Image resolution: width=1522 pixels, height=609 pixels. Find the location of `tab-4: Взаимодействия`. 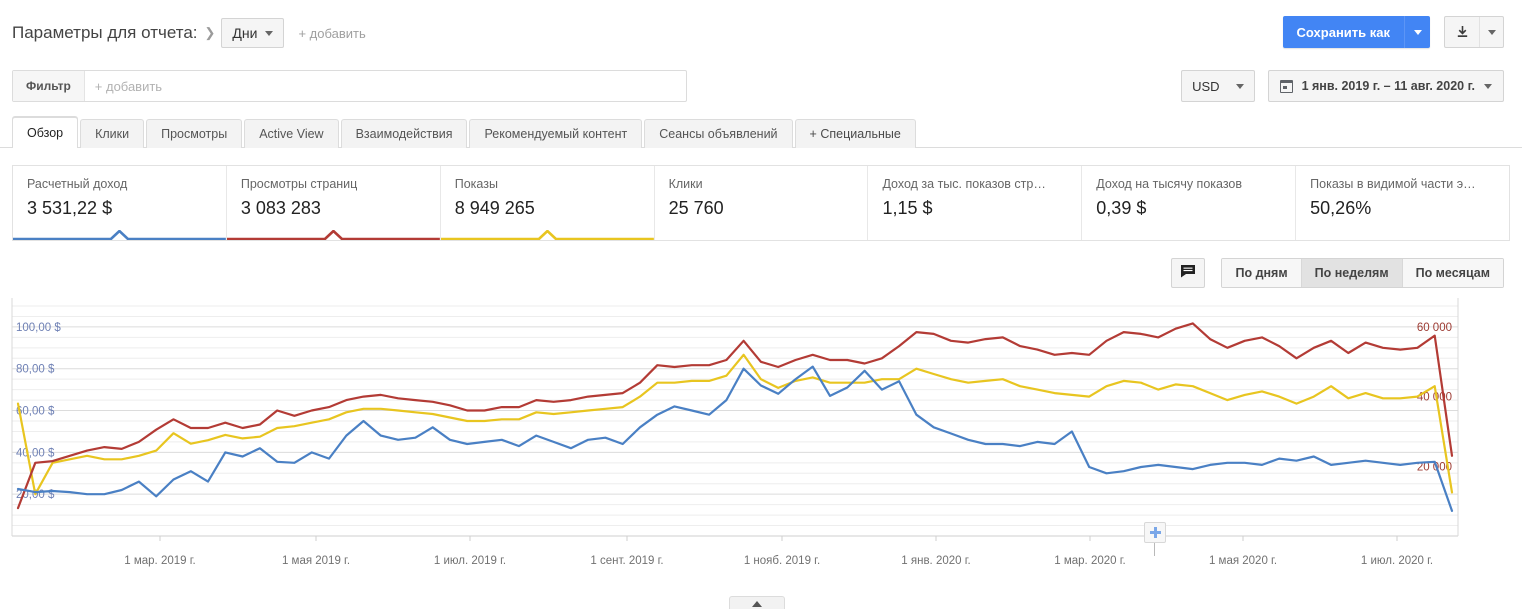

tab-4: Взаимодействия is located at coordinates (404, 133).